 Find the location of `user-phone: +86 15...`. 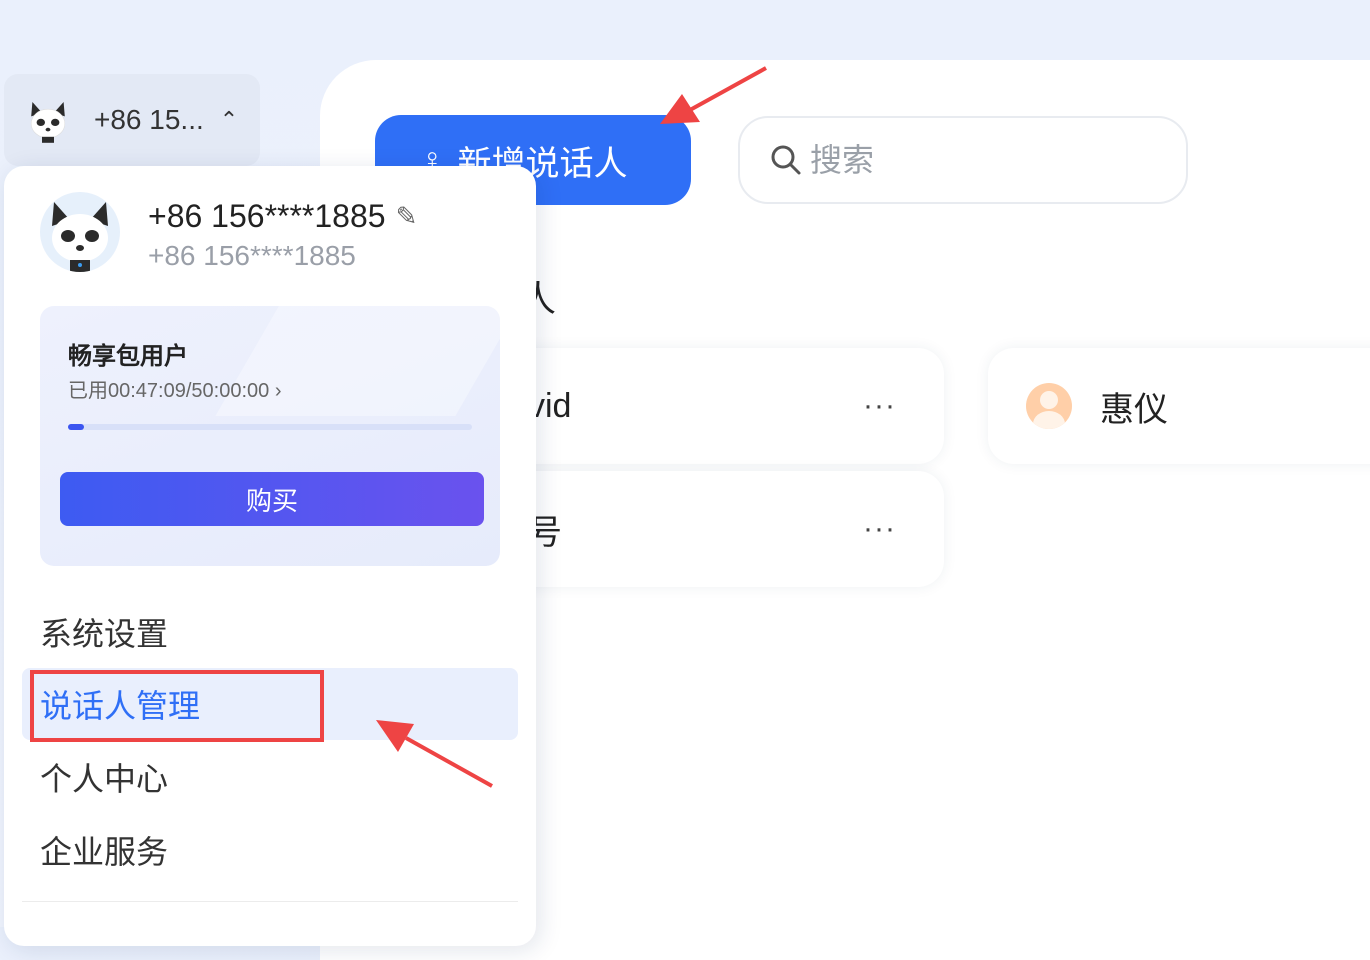

user-phone: +86 15... is located at coordinates (149, 119).